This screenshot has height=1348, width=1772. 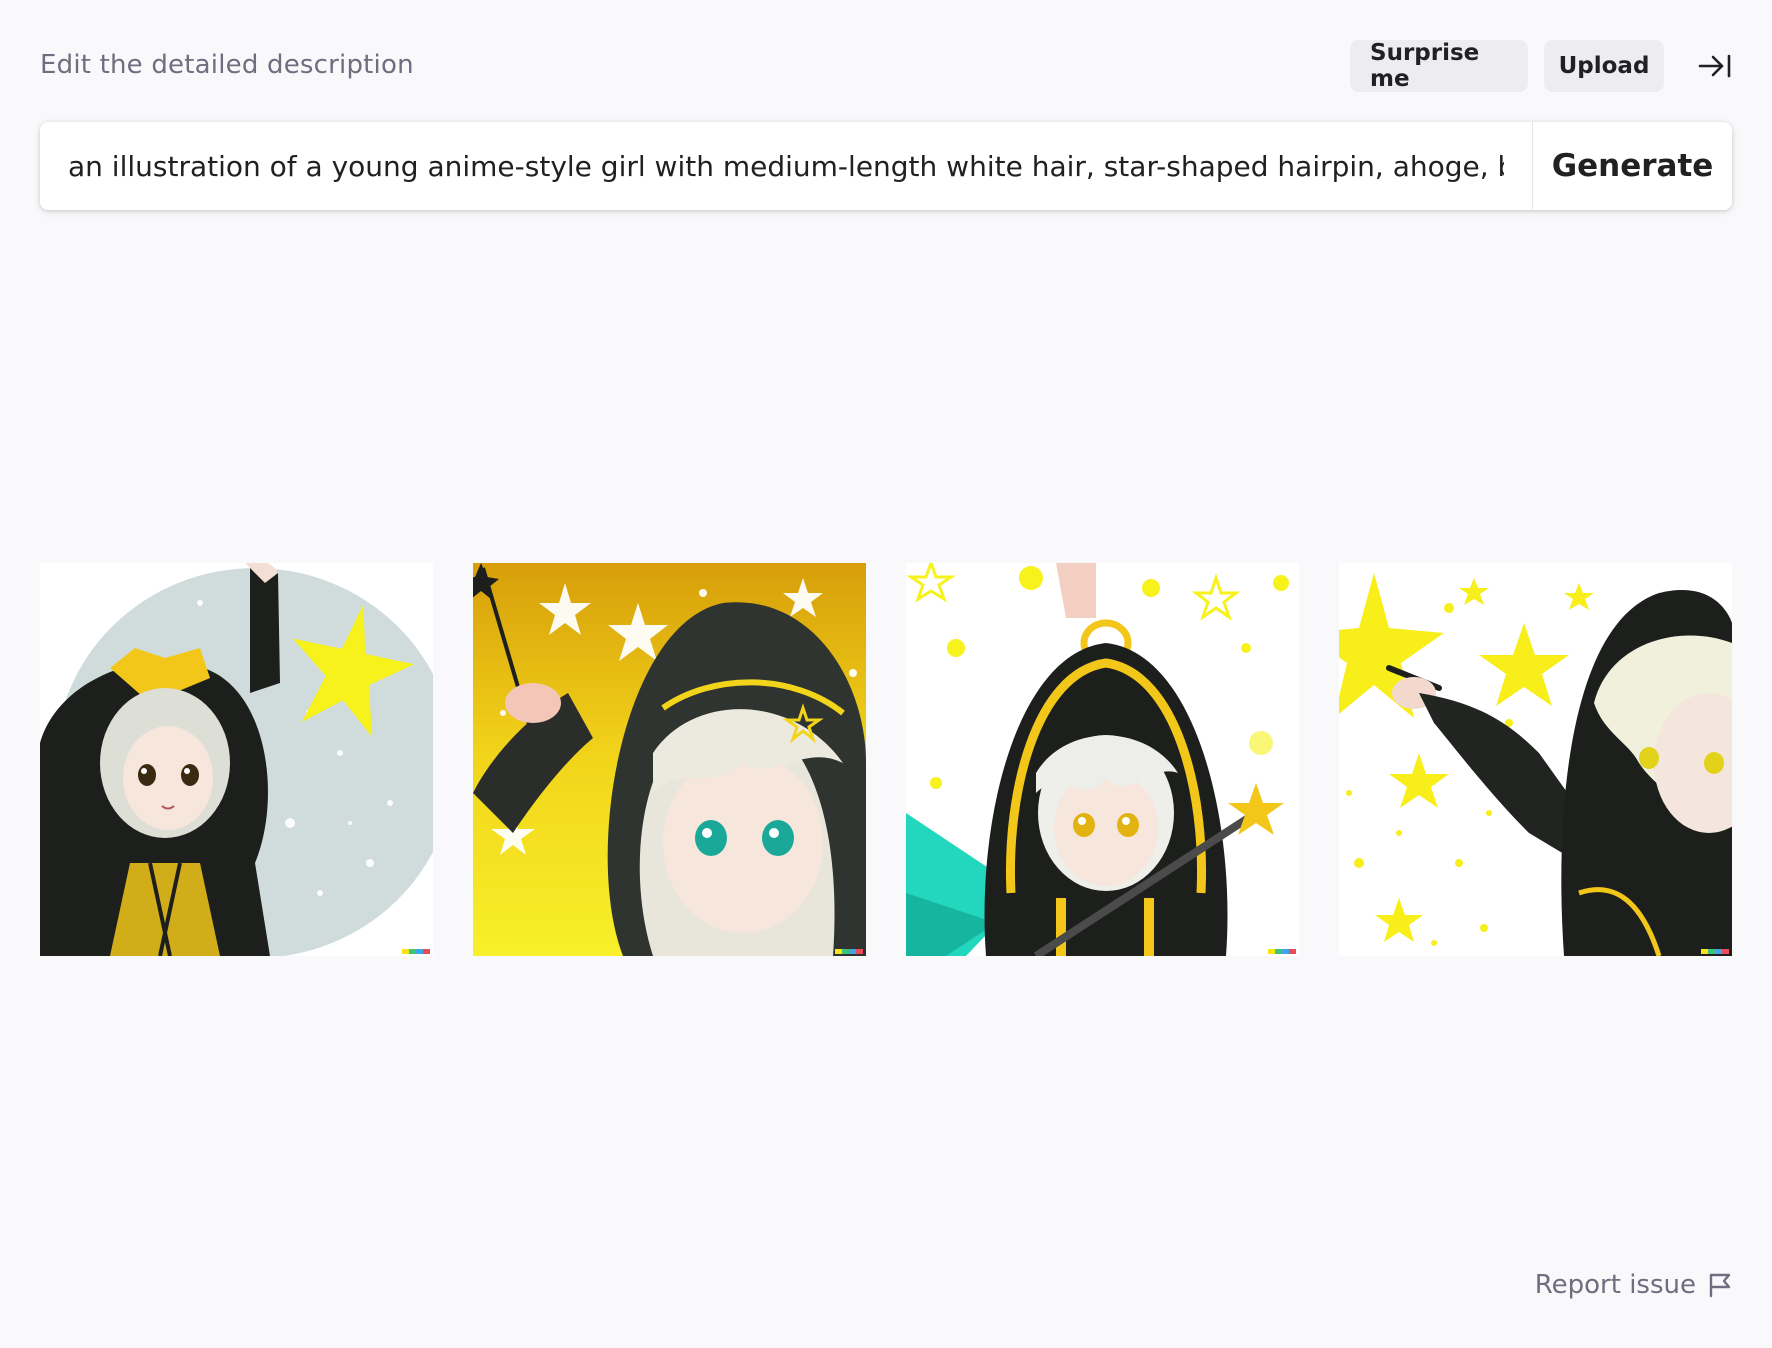 What do you see at coordinates (1714, 66) in the screenshot?
I see `arrow-right-to-bar-icon` at bounding box center [1714, 66].